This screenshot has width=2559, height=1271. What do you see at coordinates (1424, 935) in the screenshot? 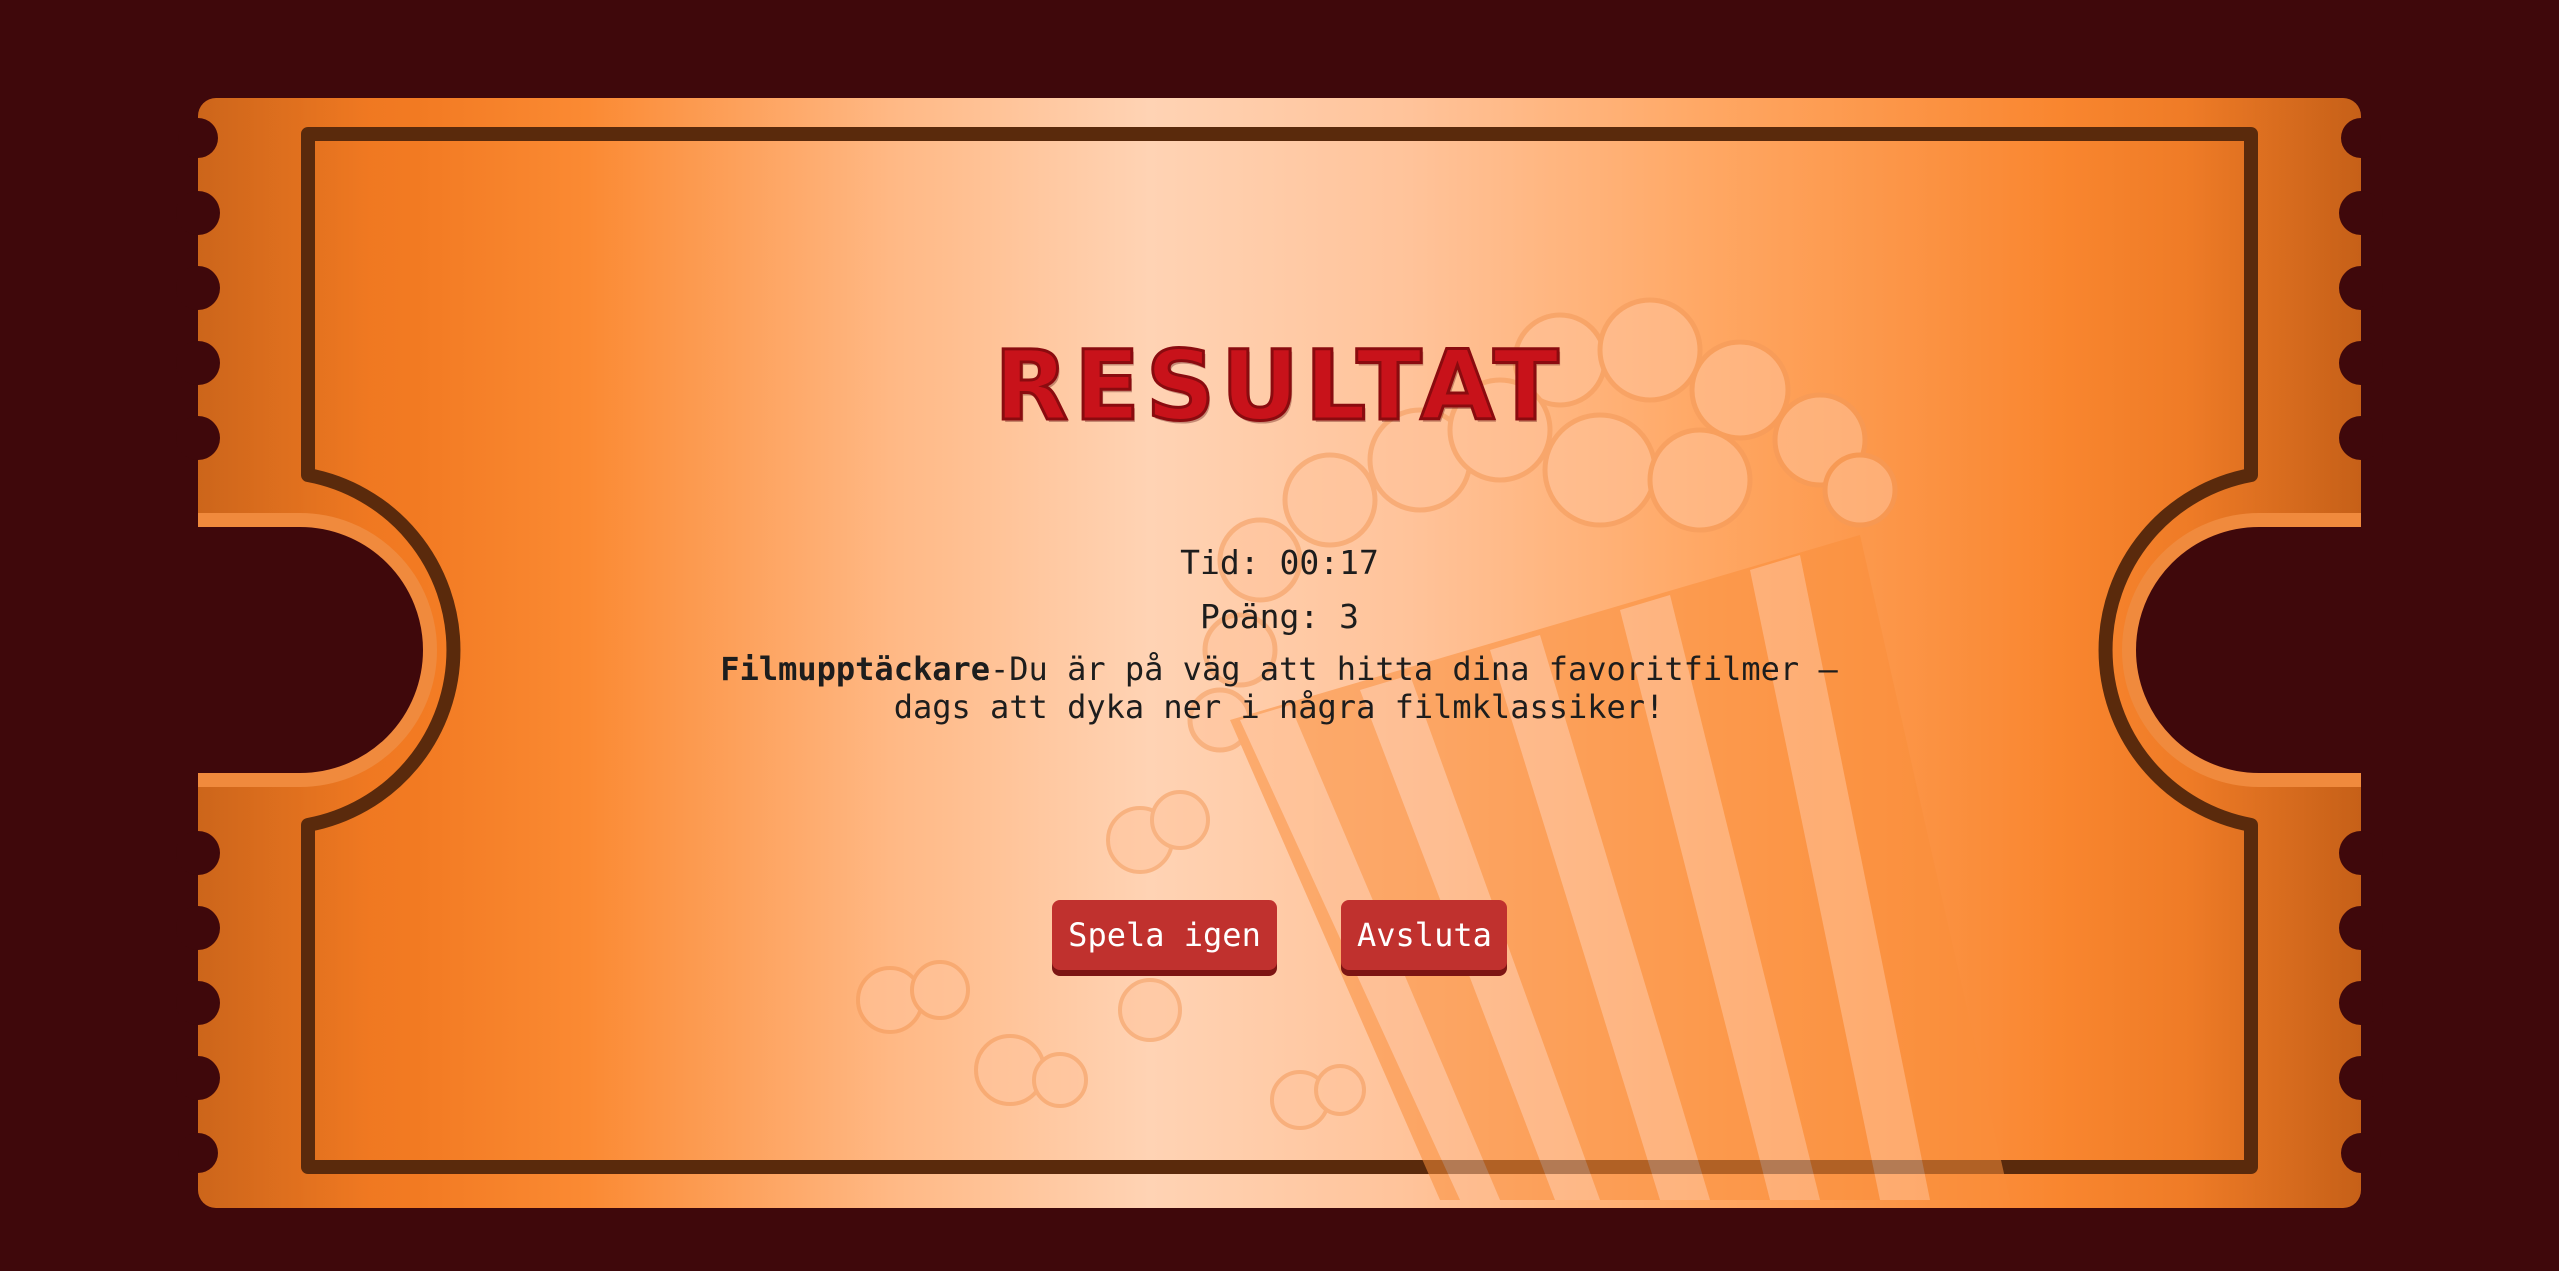
I see `quit-button: Avsluta` at bounding box center [1424, 935].